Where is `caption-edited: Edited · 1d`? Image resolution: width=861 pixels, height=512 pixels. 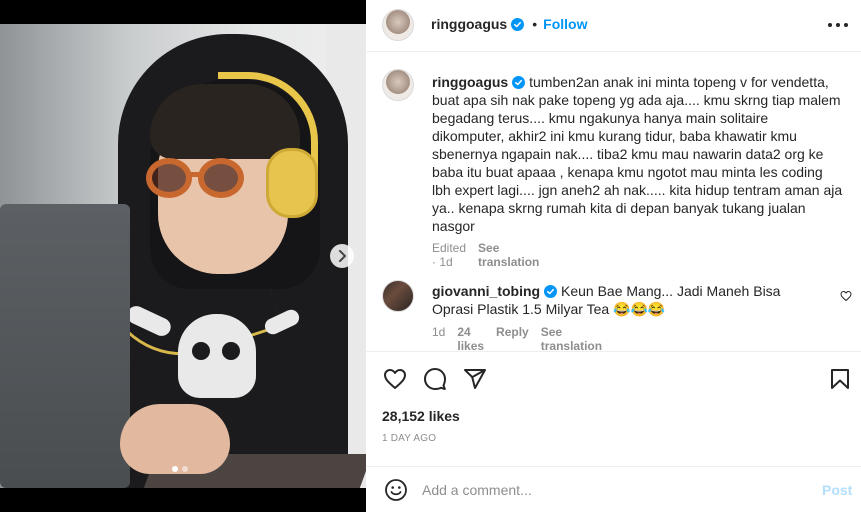
caption-edited: Edited · 1d is located at coordinates (449, 255).